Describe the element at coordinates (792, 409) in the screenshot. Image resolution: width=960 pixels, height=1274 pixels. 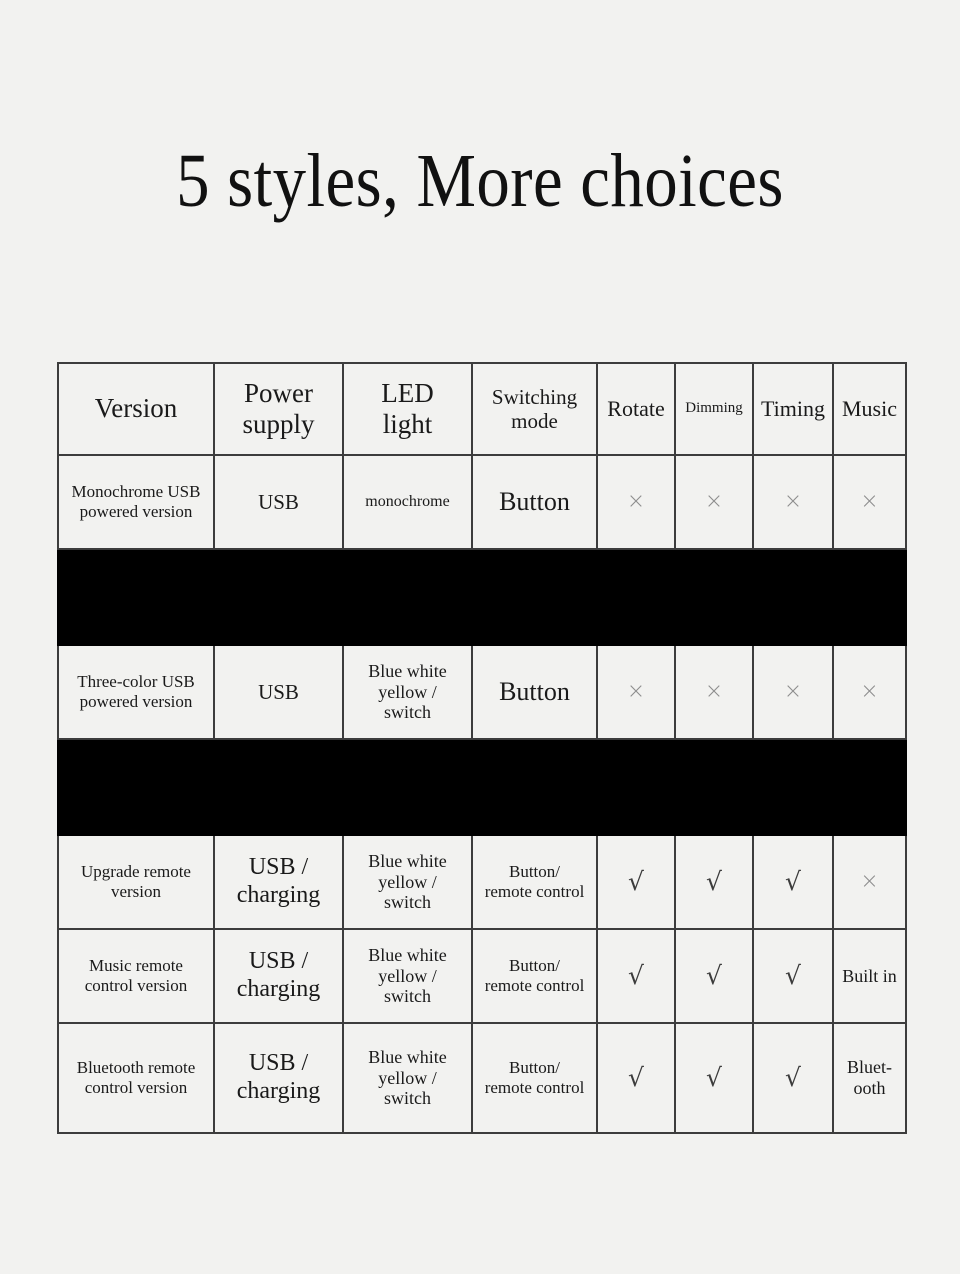
I see `header-label-timing: Timing` at that location.